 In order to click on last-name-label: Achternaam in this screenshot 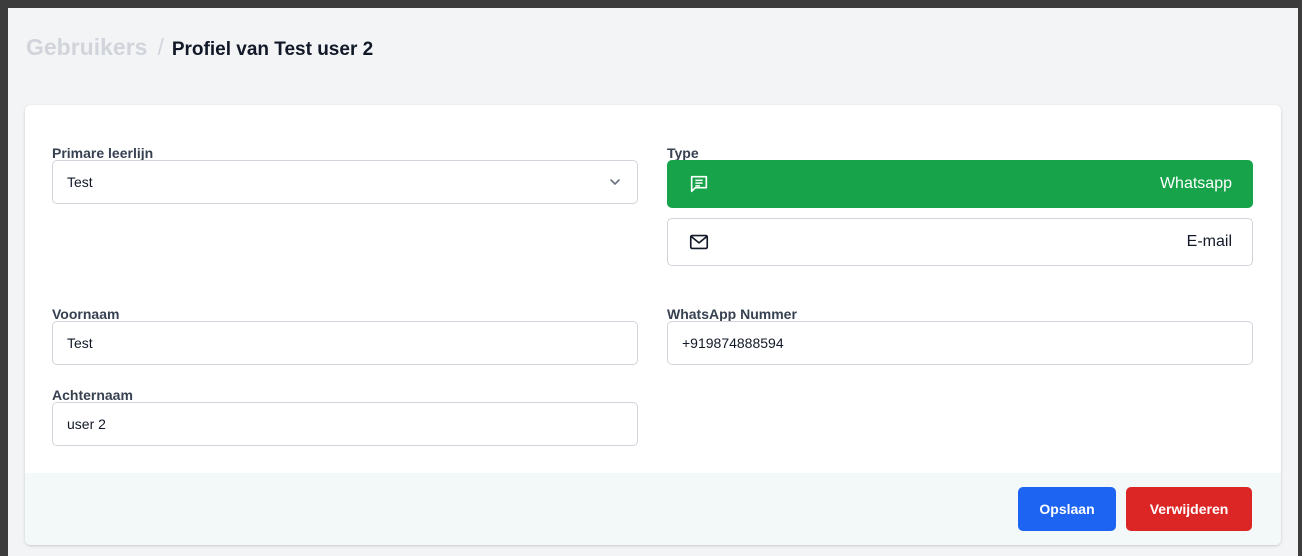, I will do `click(92, 395)`.